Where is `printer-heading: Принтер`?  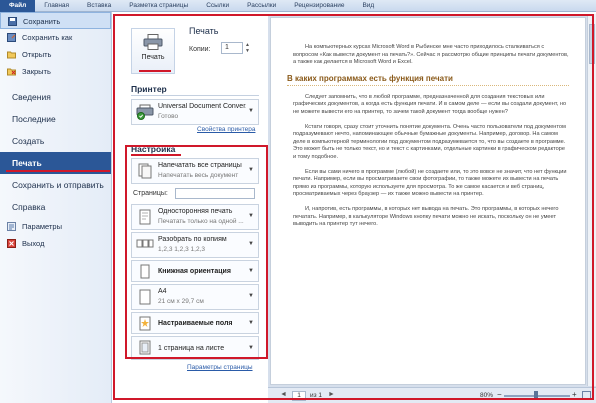
printer-heading: Принтер is located at coordinates (149, 89).